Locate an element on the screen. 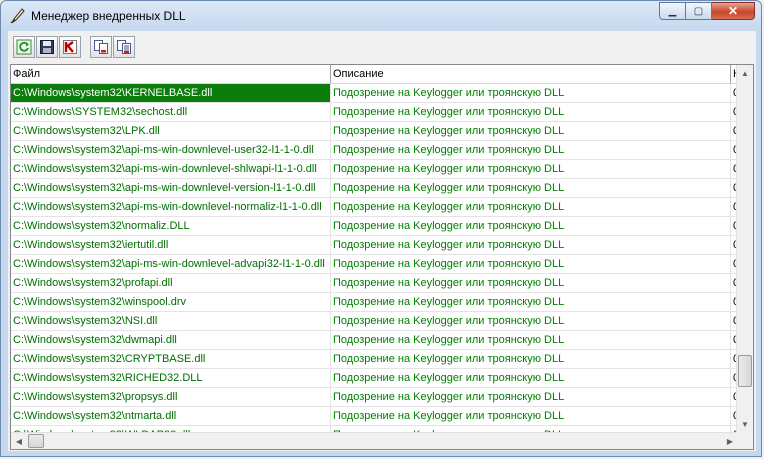 The image size is (764, 459). file-cell: C:\Windows\system32\winspool.drv is located at coordinates (171, 302).